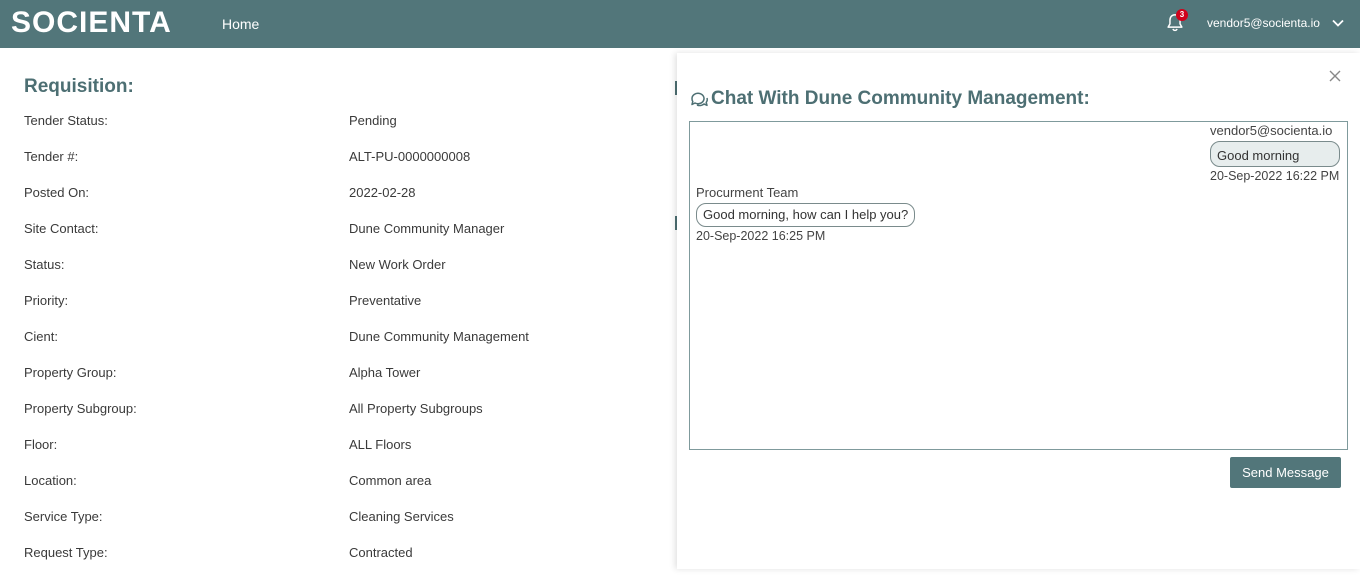 Image resolution: width=1360 pixels, height=578 pixels. Describe the element at coordinates (1285, 472) in the screenshot. I see `send-message-button: Send Message` at that location.